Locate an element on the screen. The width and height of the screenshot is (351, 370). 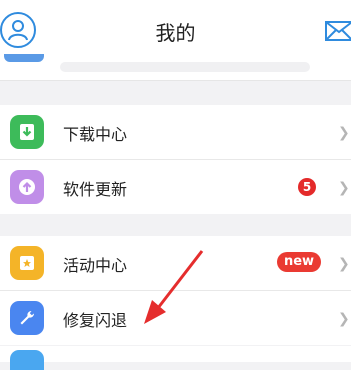
update-count-badge: 5 is located at coordinates (307, 187).